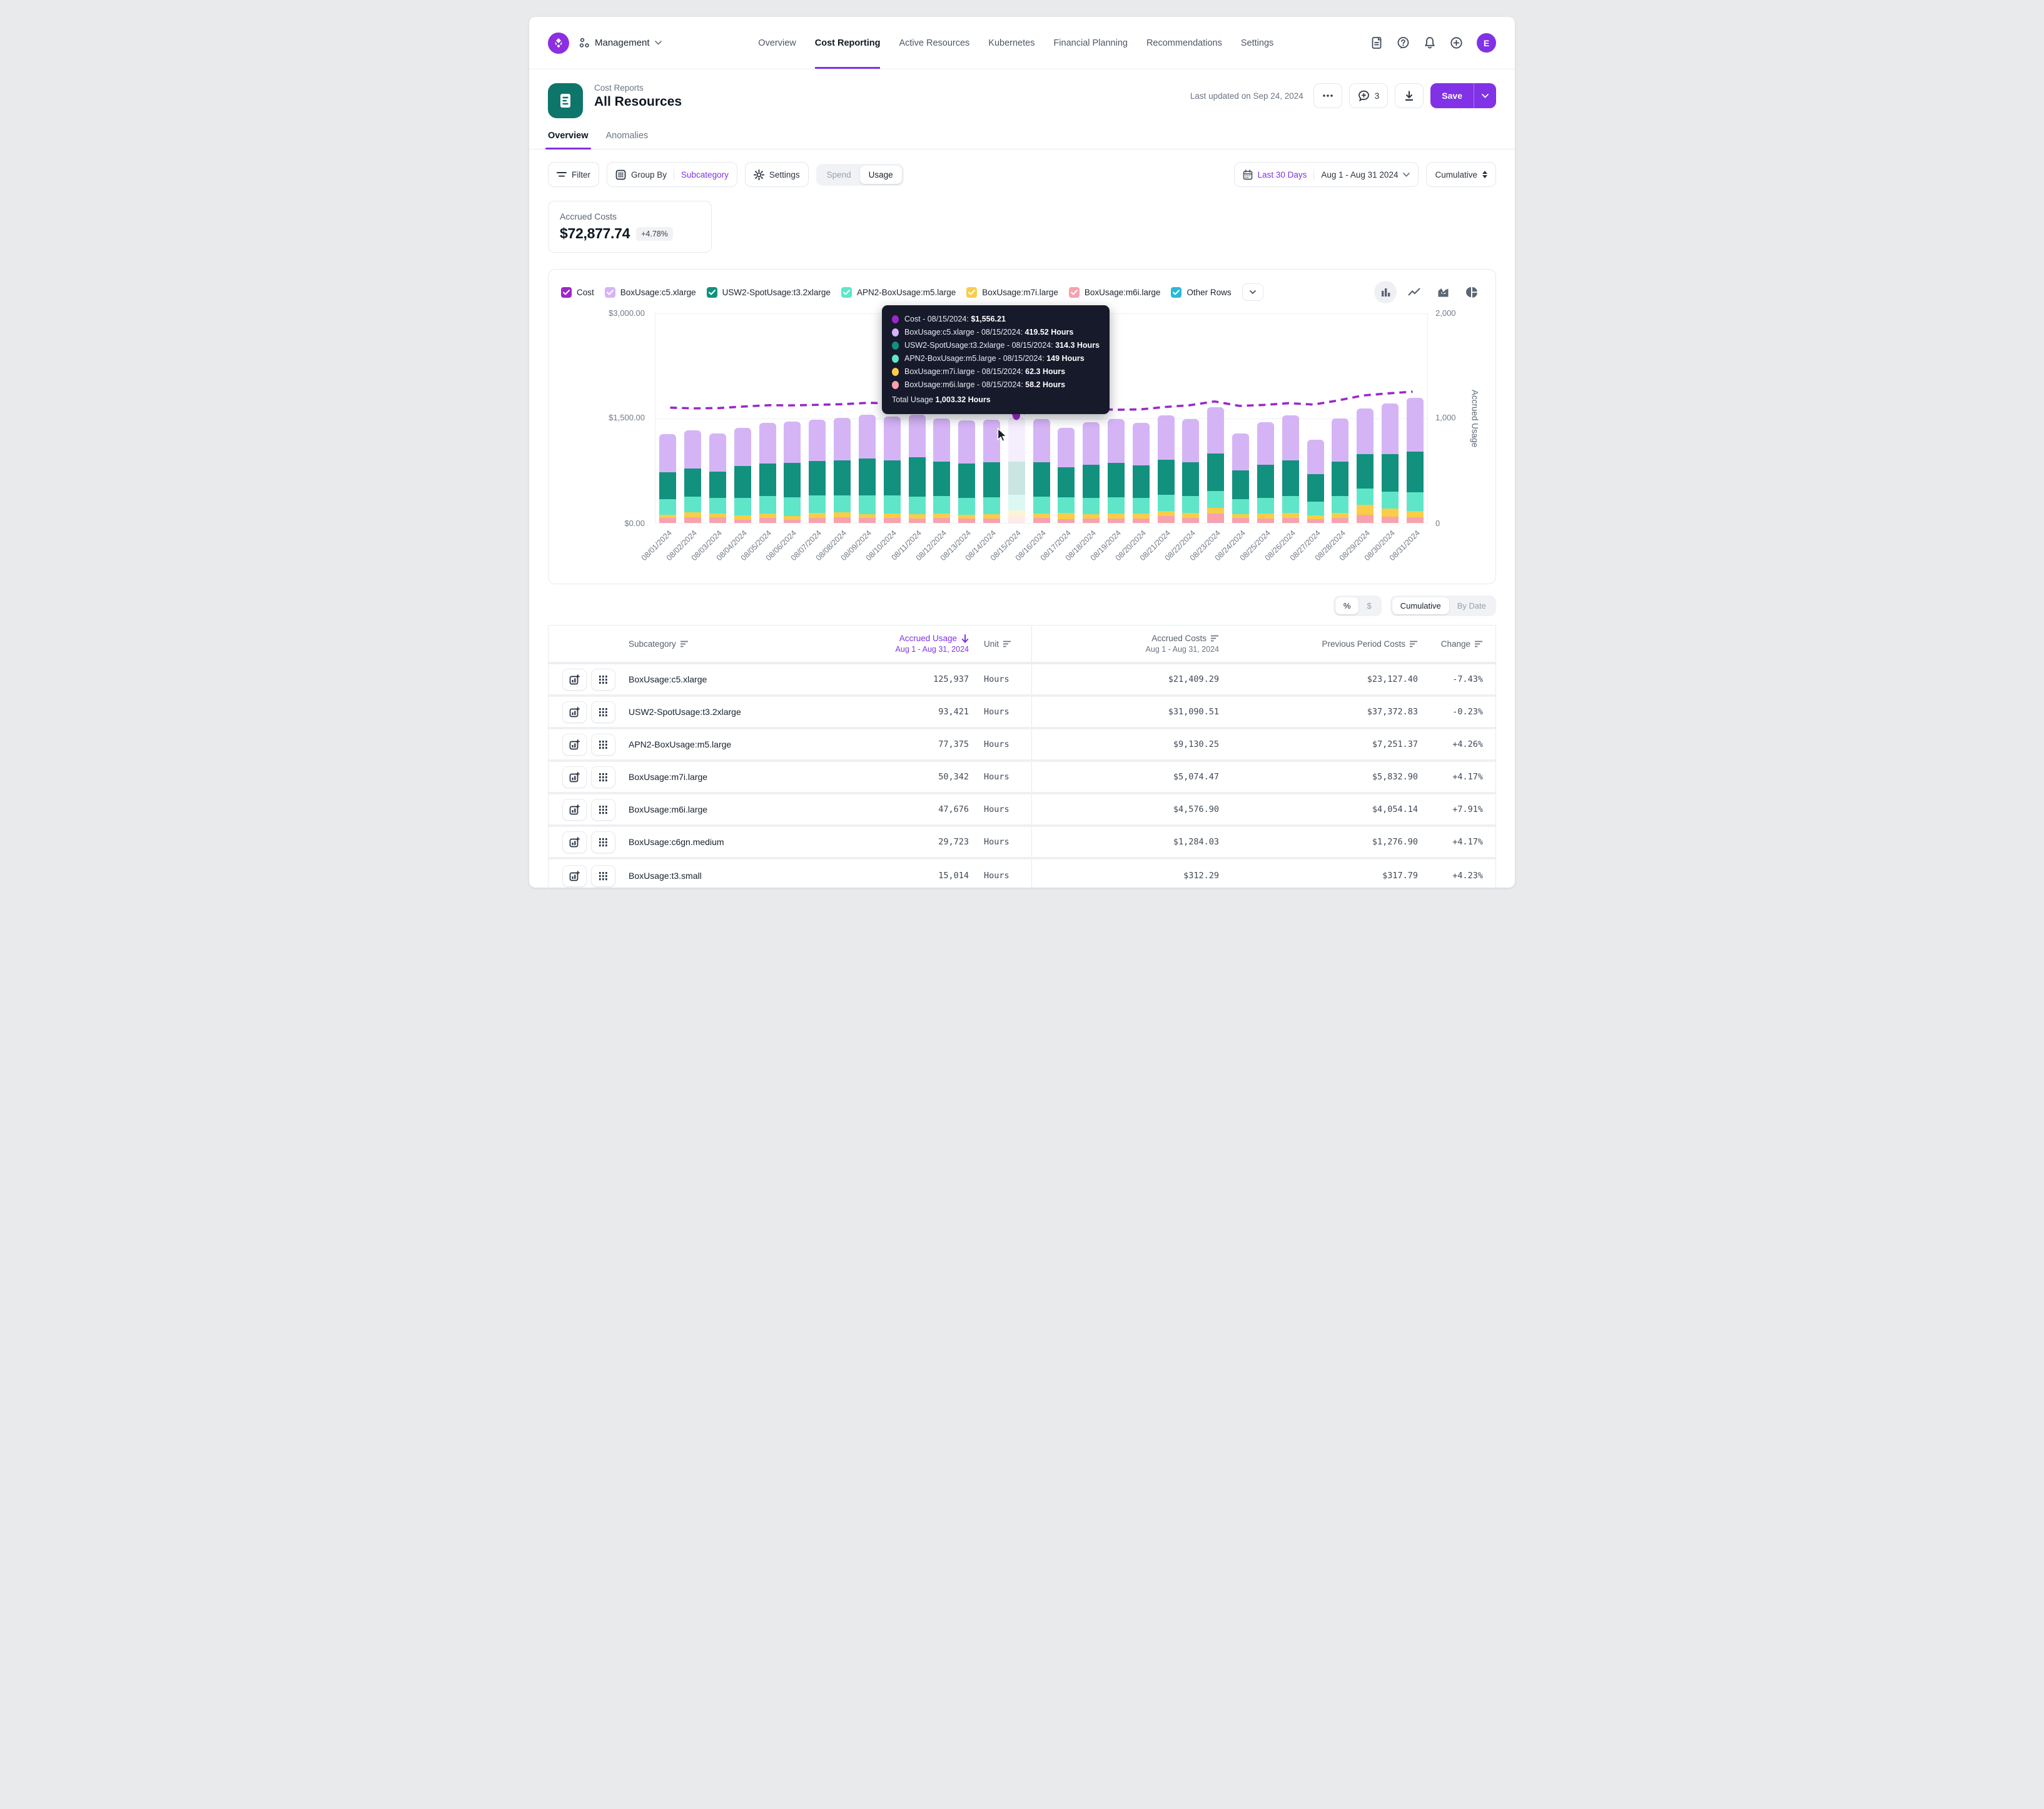  I want to click on col-accrued-costs: Accrued Costs Aug 1 - Aug 31, 2024, so click(1127, 644).